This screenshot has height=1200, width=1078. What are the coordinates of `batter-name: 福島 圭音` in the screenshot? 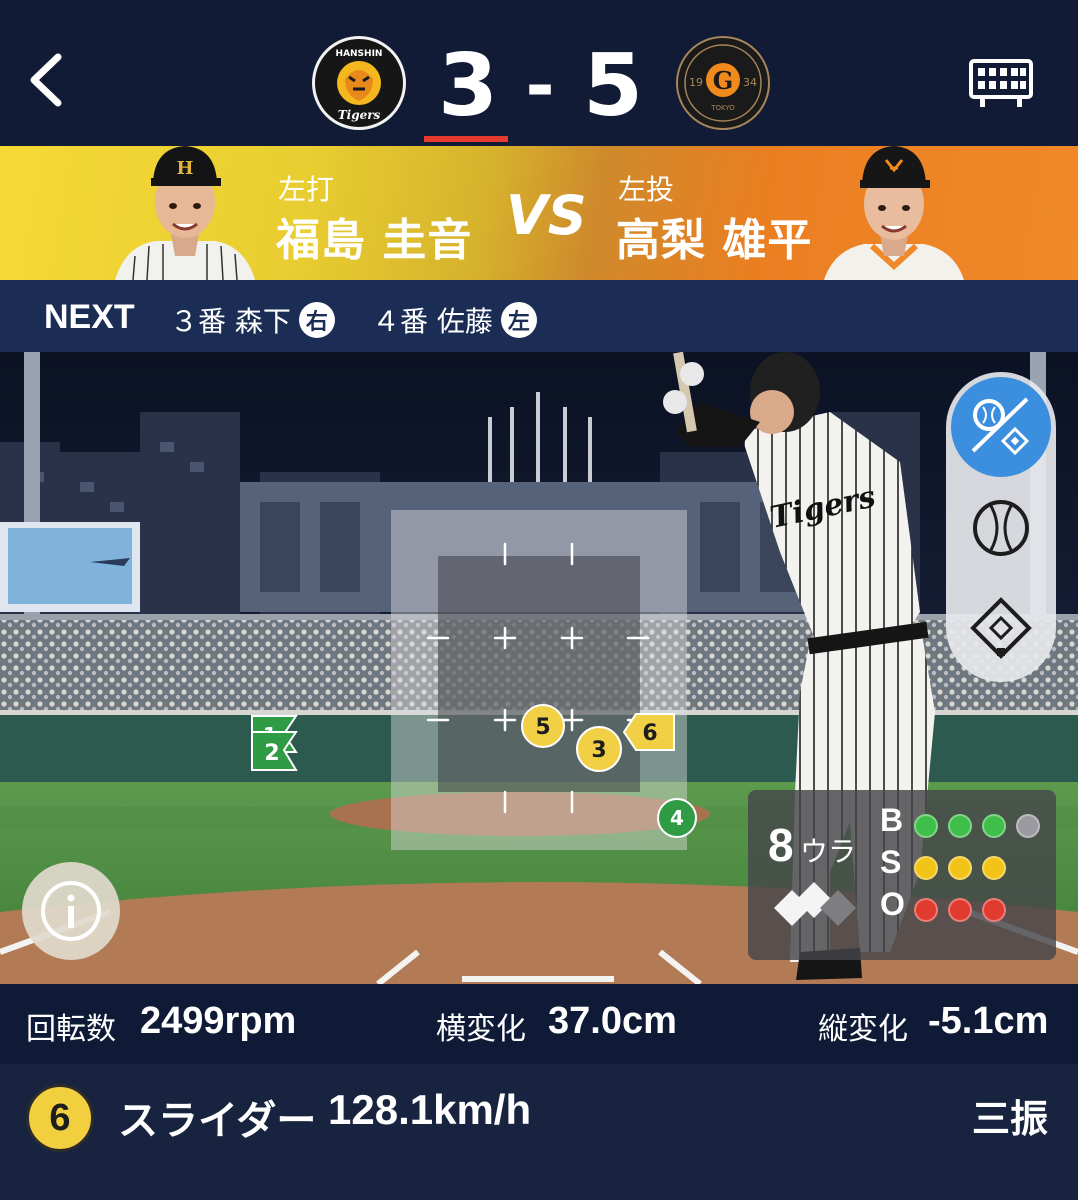 It's located at (374, 236).